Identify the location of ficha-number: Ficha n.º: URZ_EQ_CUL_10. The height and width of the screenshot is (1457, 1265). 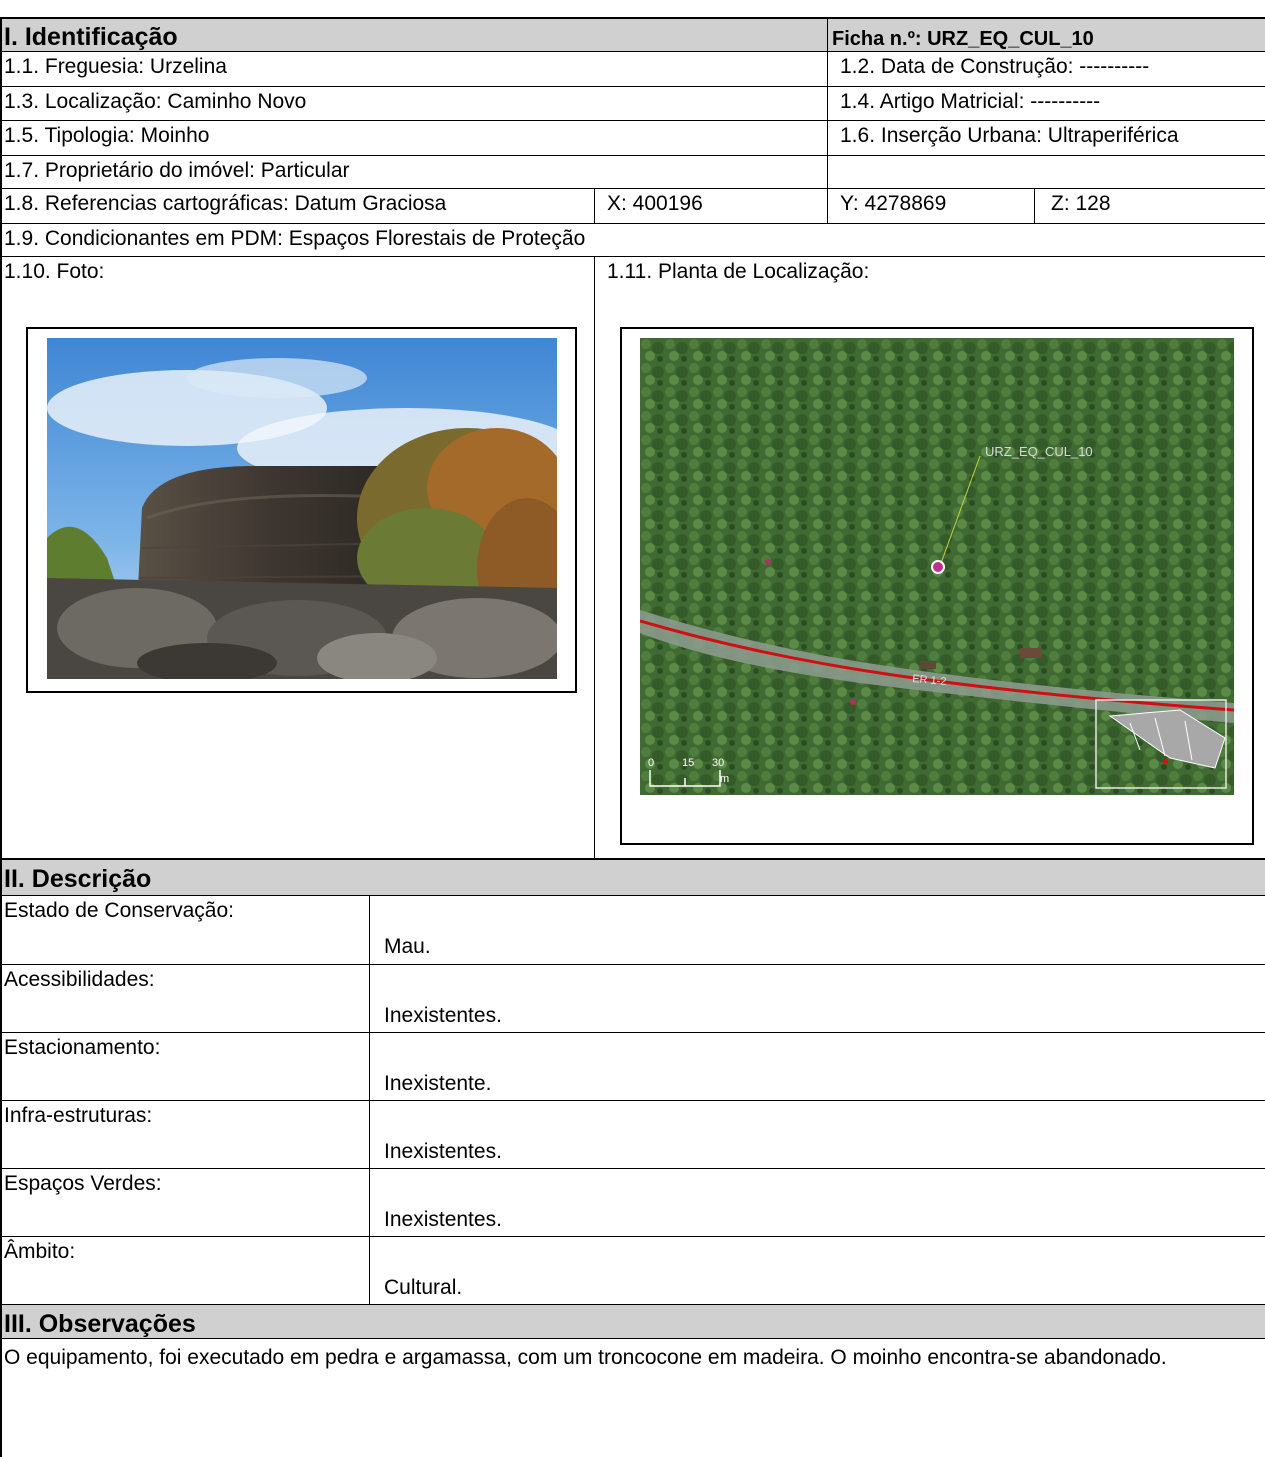
(1046, 35).